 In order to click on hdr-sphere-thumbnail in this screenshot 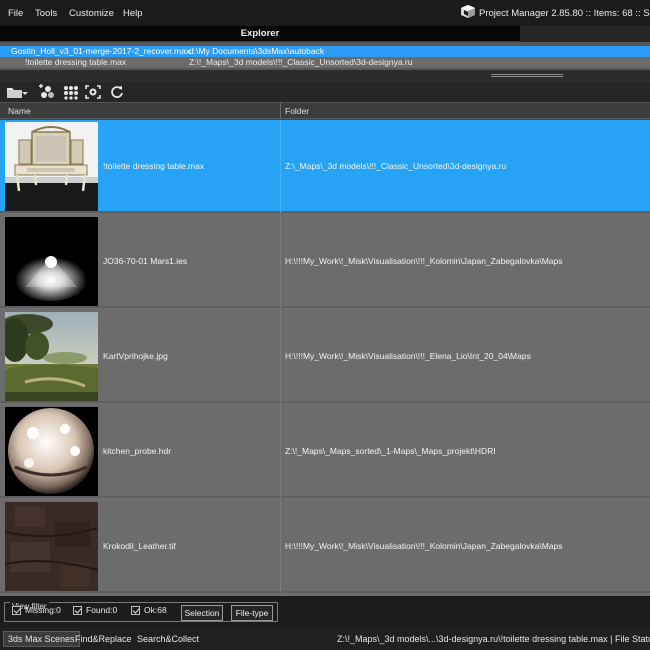, I will do `click(51, 451)`.